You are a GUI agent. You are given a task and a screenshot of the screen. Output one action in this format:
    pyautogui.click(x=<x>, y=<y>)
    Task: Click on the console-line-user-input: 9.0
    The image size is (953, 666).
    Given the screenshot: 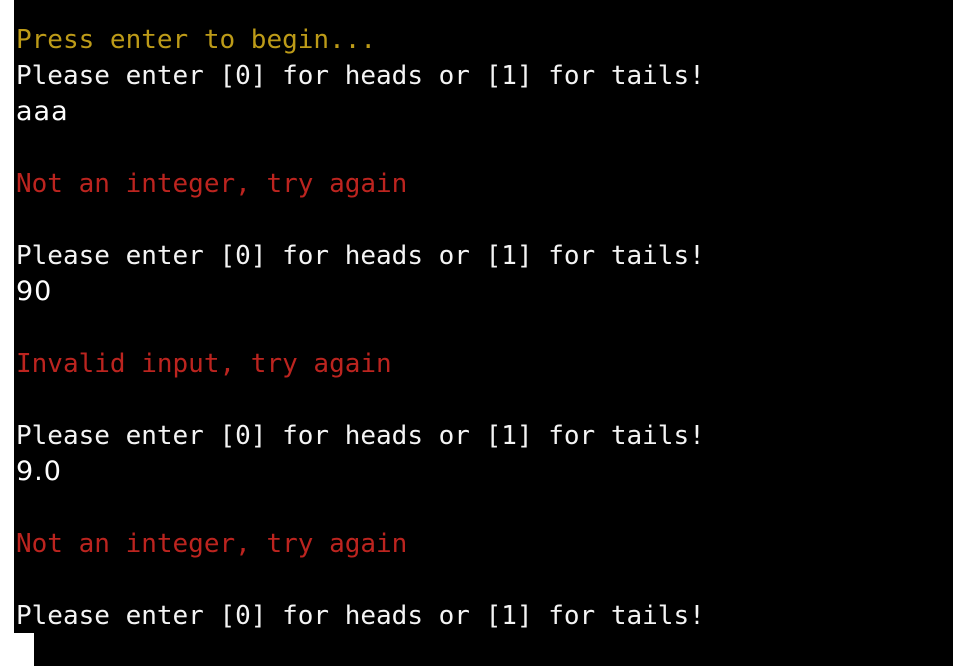 What is the action you would take?
    pyautogui.click(x=39, y=471)
    